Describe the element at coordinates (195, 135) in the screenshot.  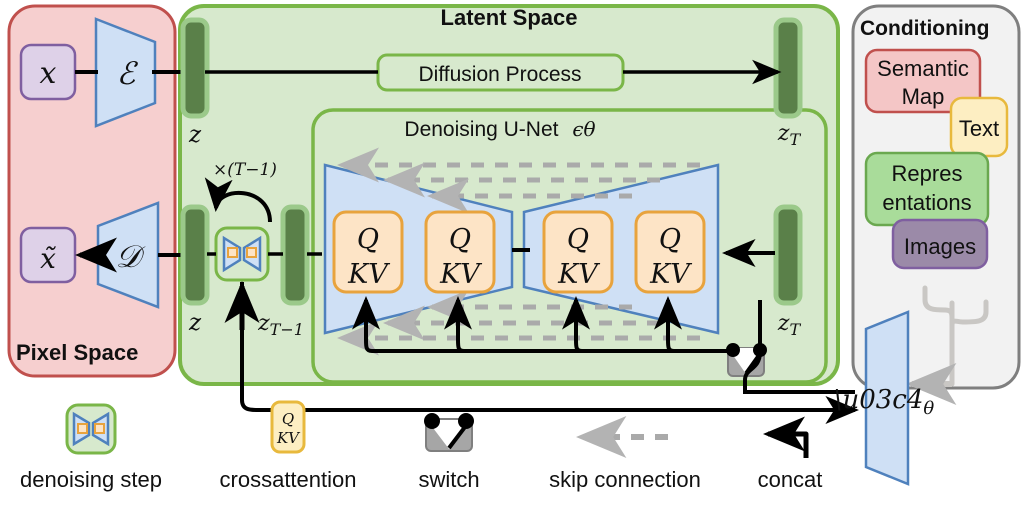
I see `latent-bar-z-top-label: z` at that location.